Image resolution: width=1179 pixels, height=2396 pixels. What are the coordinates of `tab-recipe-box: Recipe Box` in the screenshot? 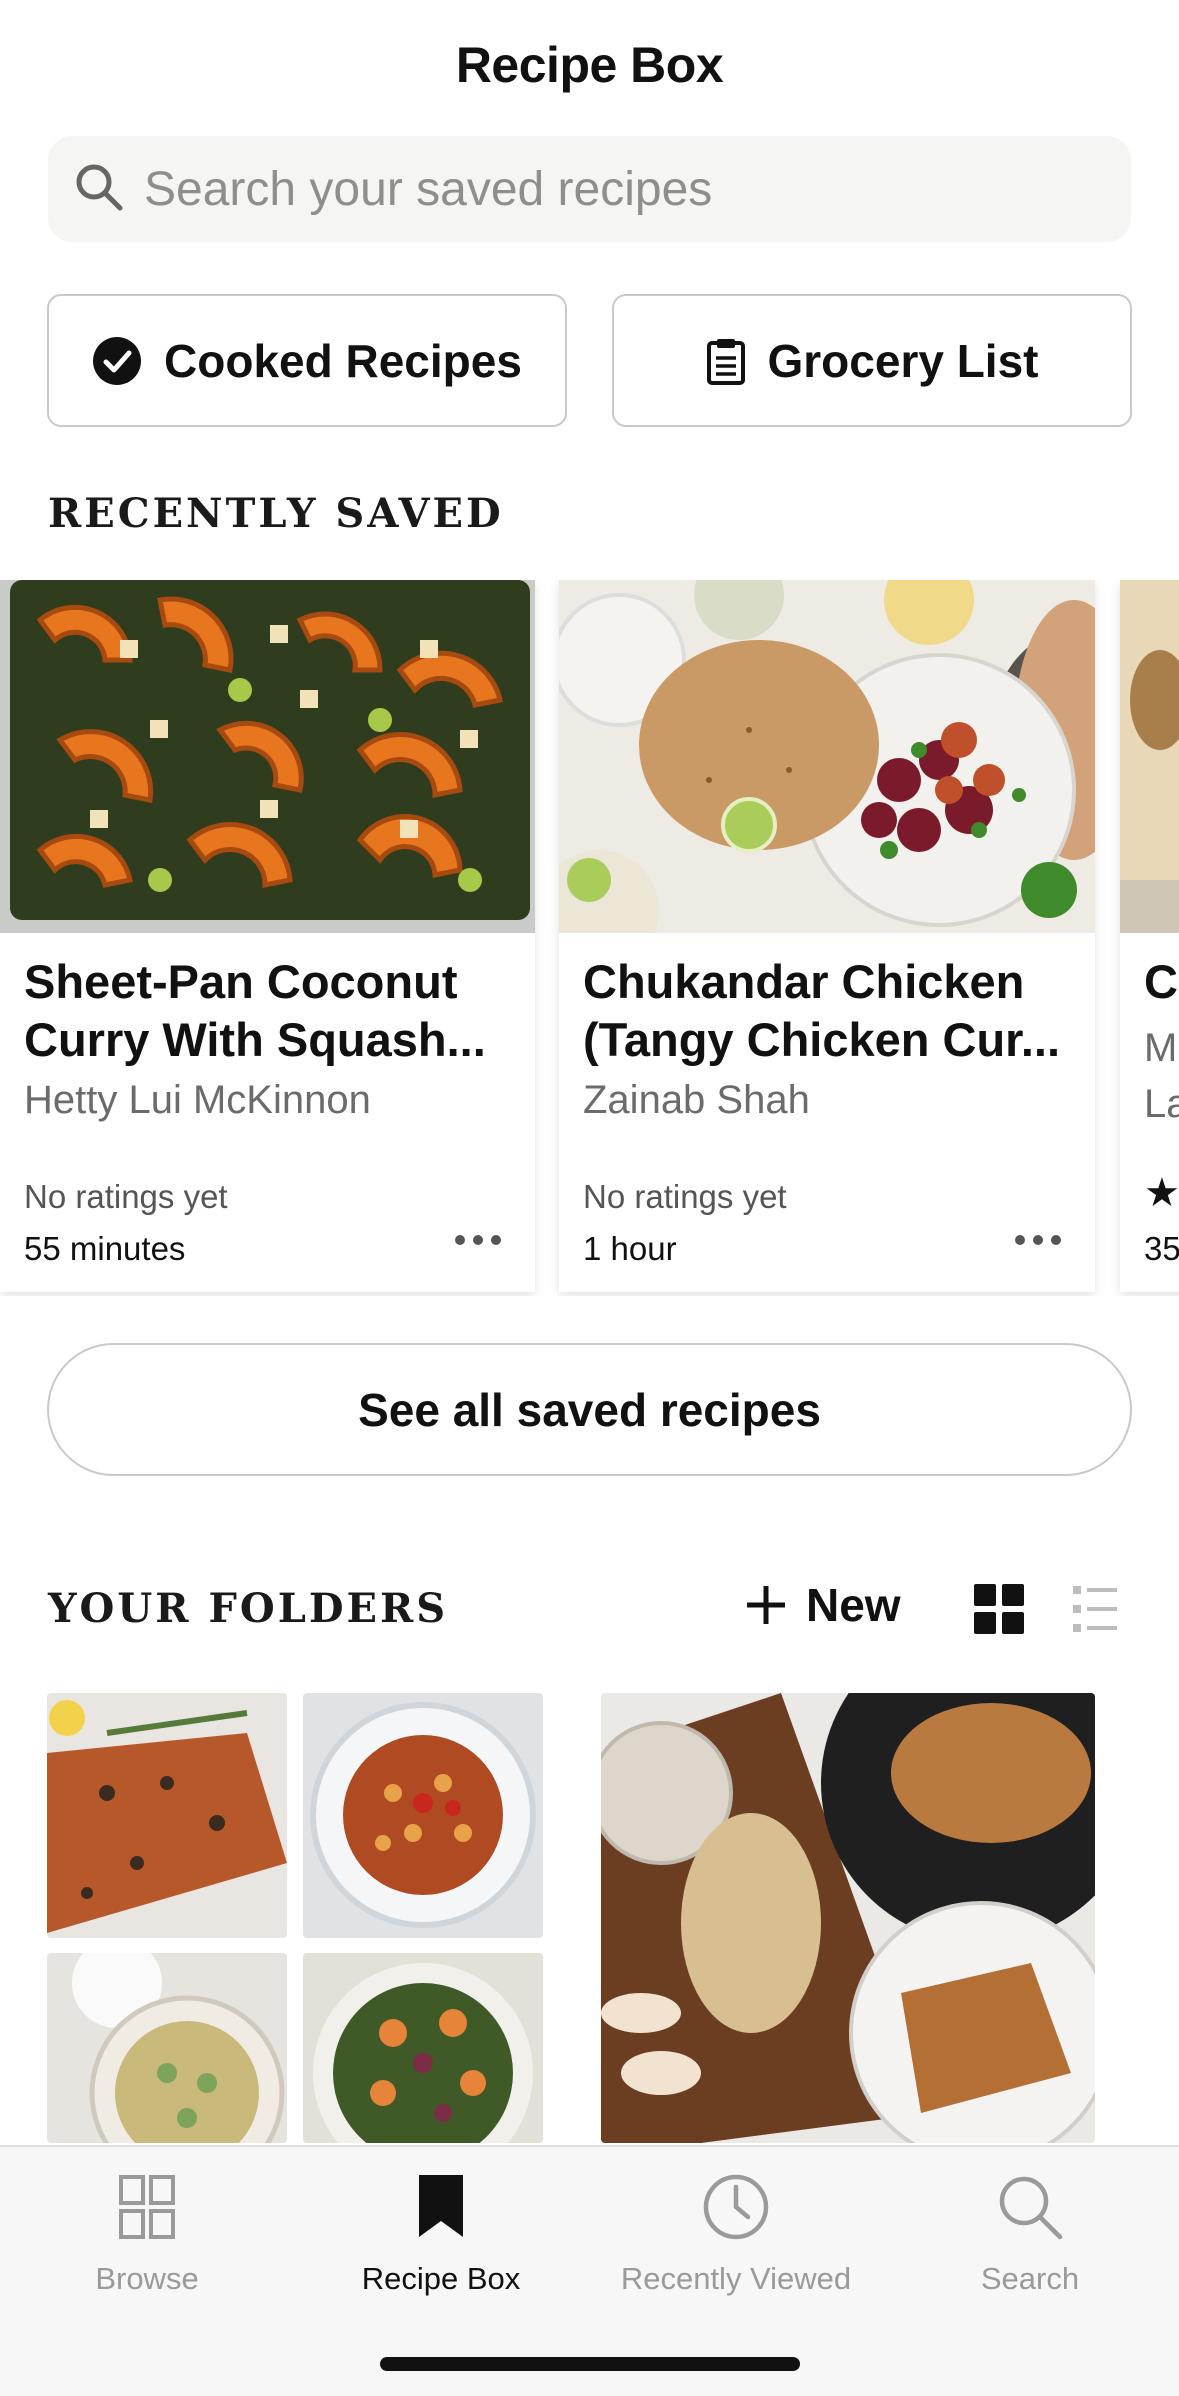 It's located at (441, 2232).